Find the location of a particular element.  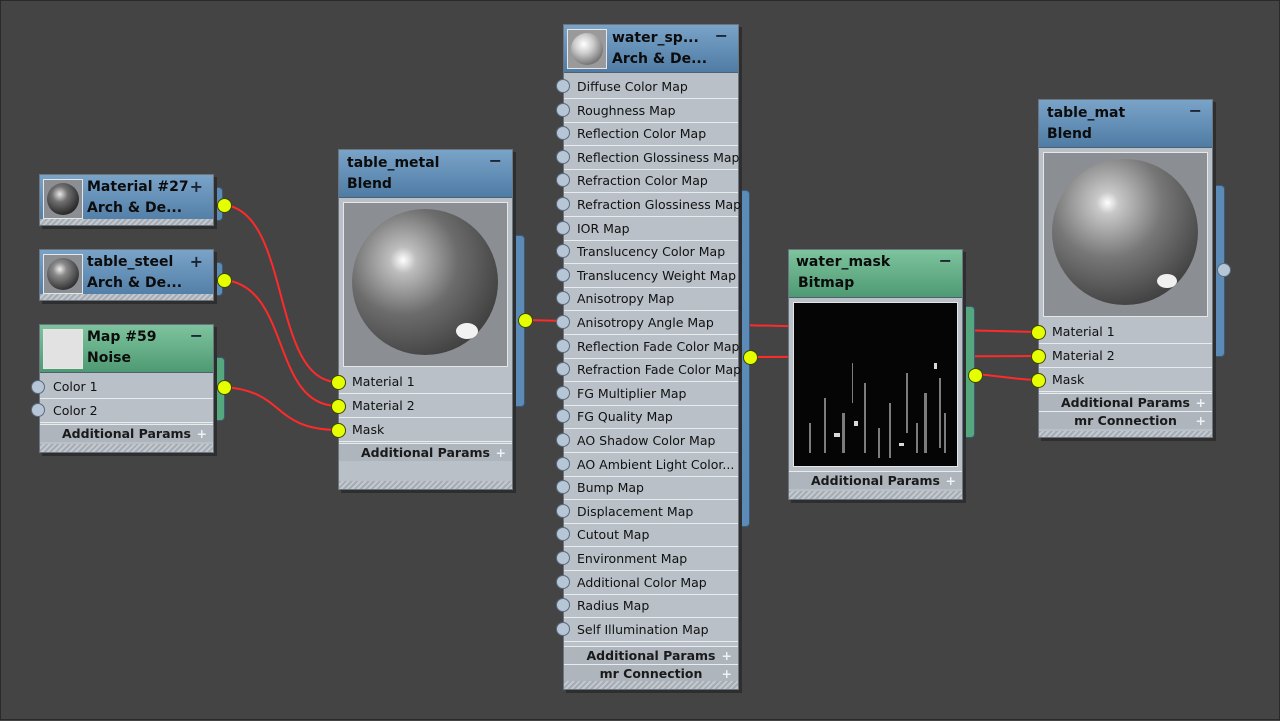

wire-map59-to-table-metal-mask is located at coordinates (280, 408).